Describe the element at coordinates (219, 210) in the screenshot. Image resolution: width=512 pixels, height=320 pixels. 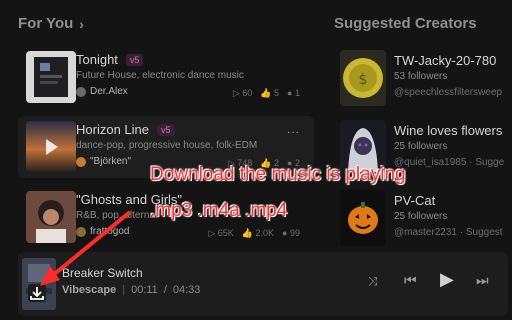
I see `annotation-text-line2: .mp3 .m4a .mp4` at that location.